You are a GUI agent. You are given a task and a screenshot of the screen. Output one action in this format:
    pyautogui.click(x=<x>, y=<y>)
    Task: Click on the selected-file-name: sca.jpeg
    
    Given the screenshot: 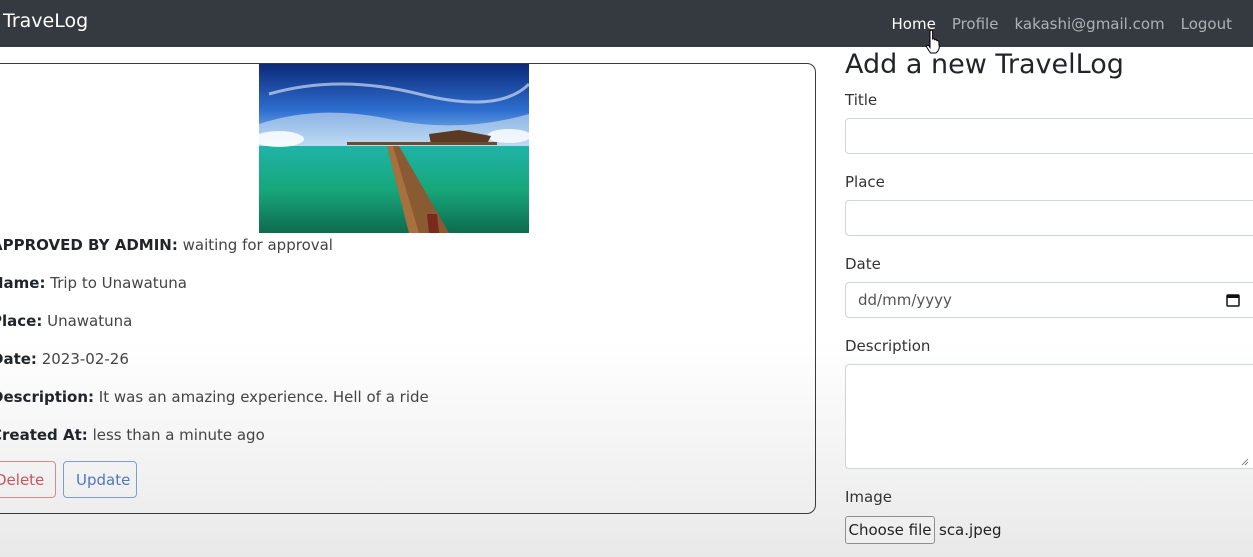 What is the action you would take?
    pyautogui.click(x=970, y=530)
    